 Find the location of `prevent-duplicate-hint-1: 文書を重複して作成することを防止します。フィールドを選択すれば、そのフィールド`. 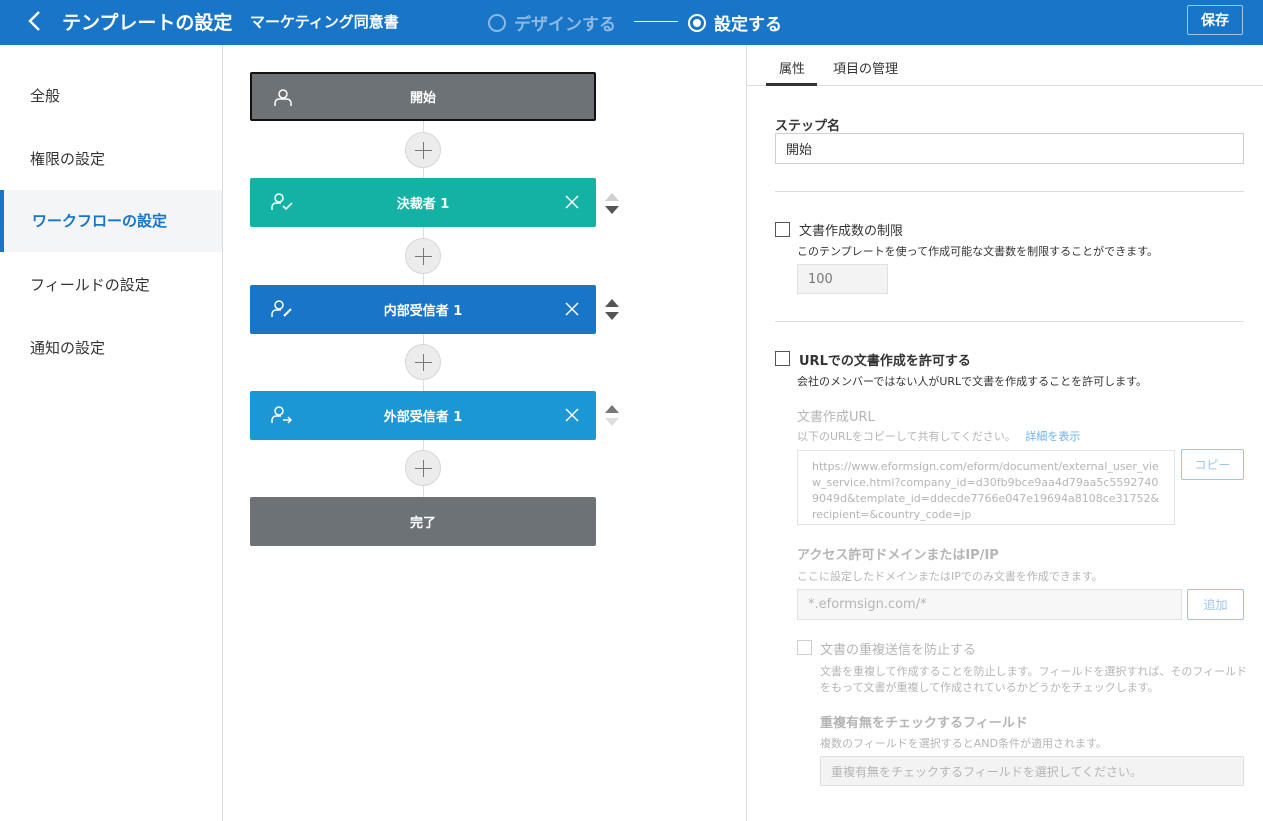

prevent-duplicate-hint-1: 文書を重複して作成することを防止します。フィールドを選択すれば、そのフィールド is located at coordinates (1034, 671).